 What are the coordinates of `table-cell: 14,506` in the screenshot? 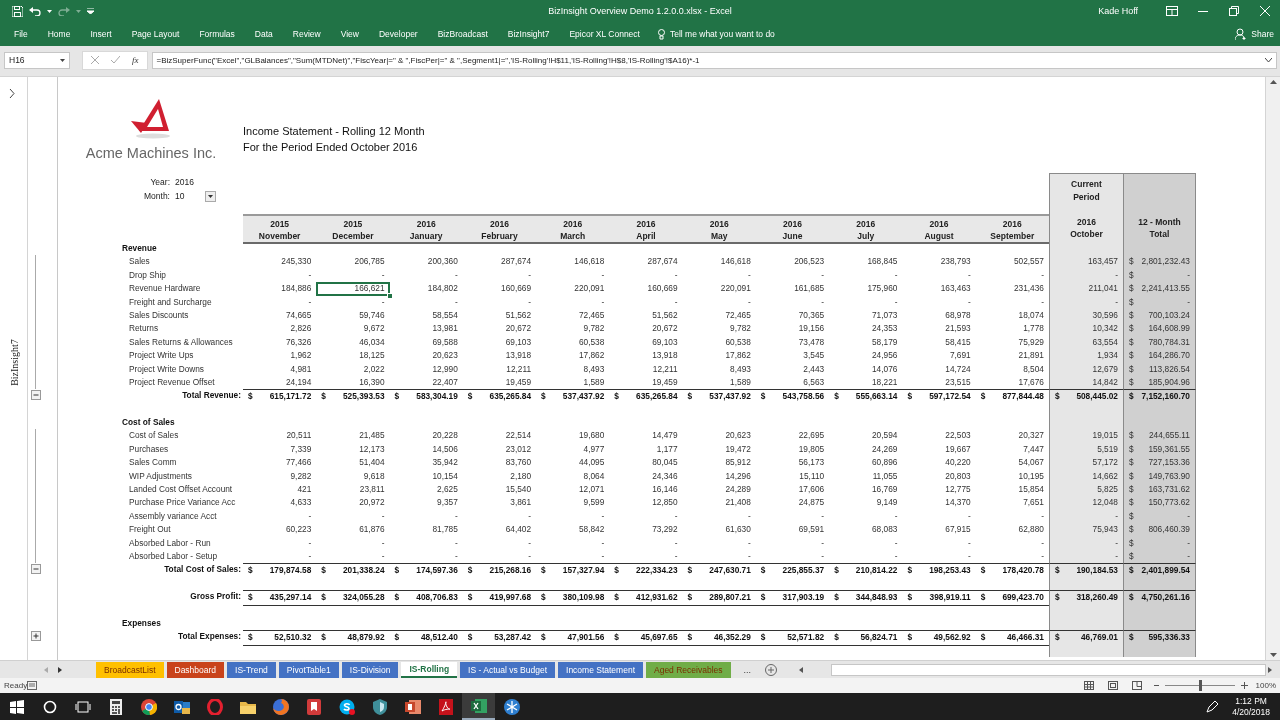 It's located at (426, 449).